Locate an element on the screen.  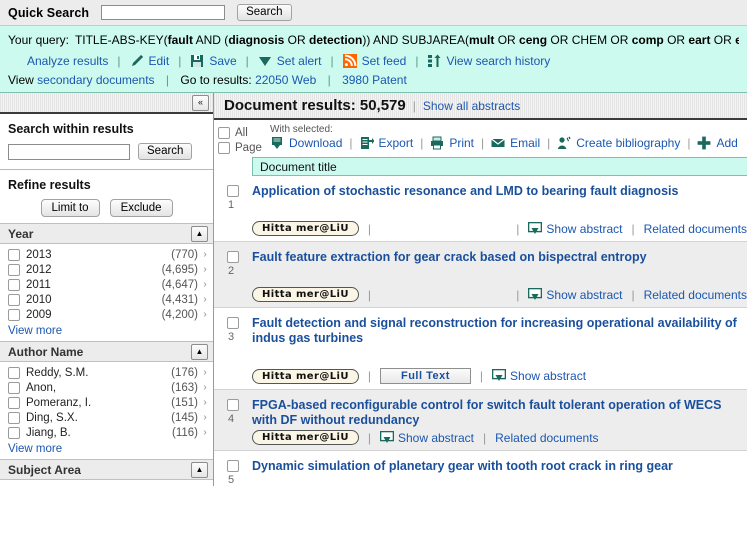
web-results-label: Web is located at coordinates (304, 80).